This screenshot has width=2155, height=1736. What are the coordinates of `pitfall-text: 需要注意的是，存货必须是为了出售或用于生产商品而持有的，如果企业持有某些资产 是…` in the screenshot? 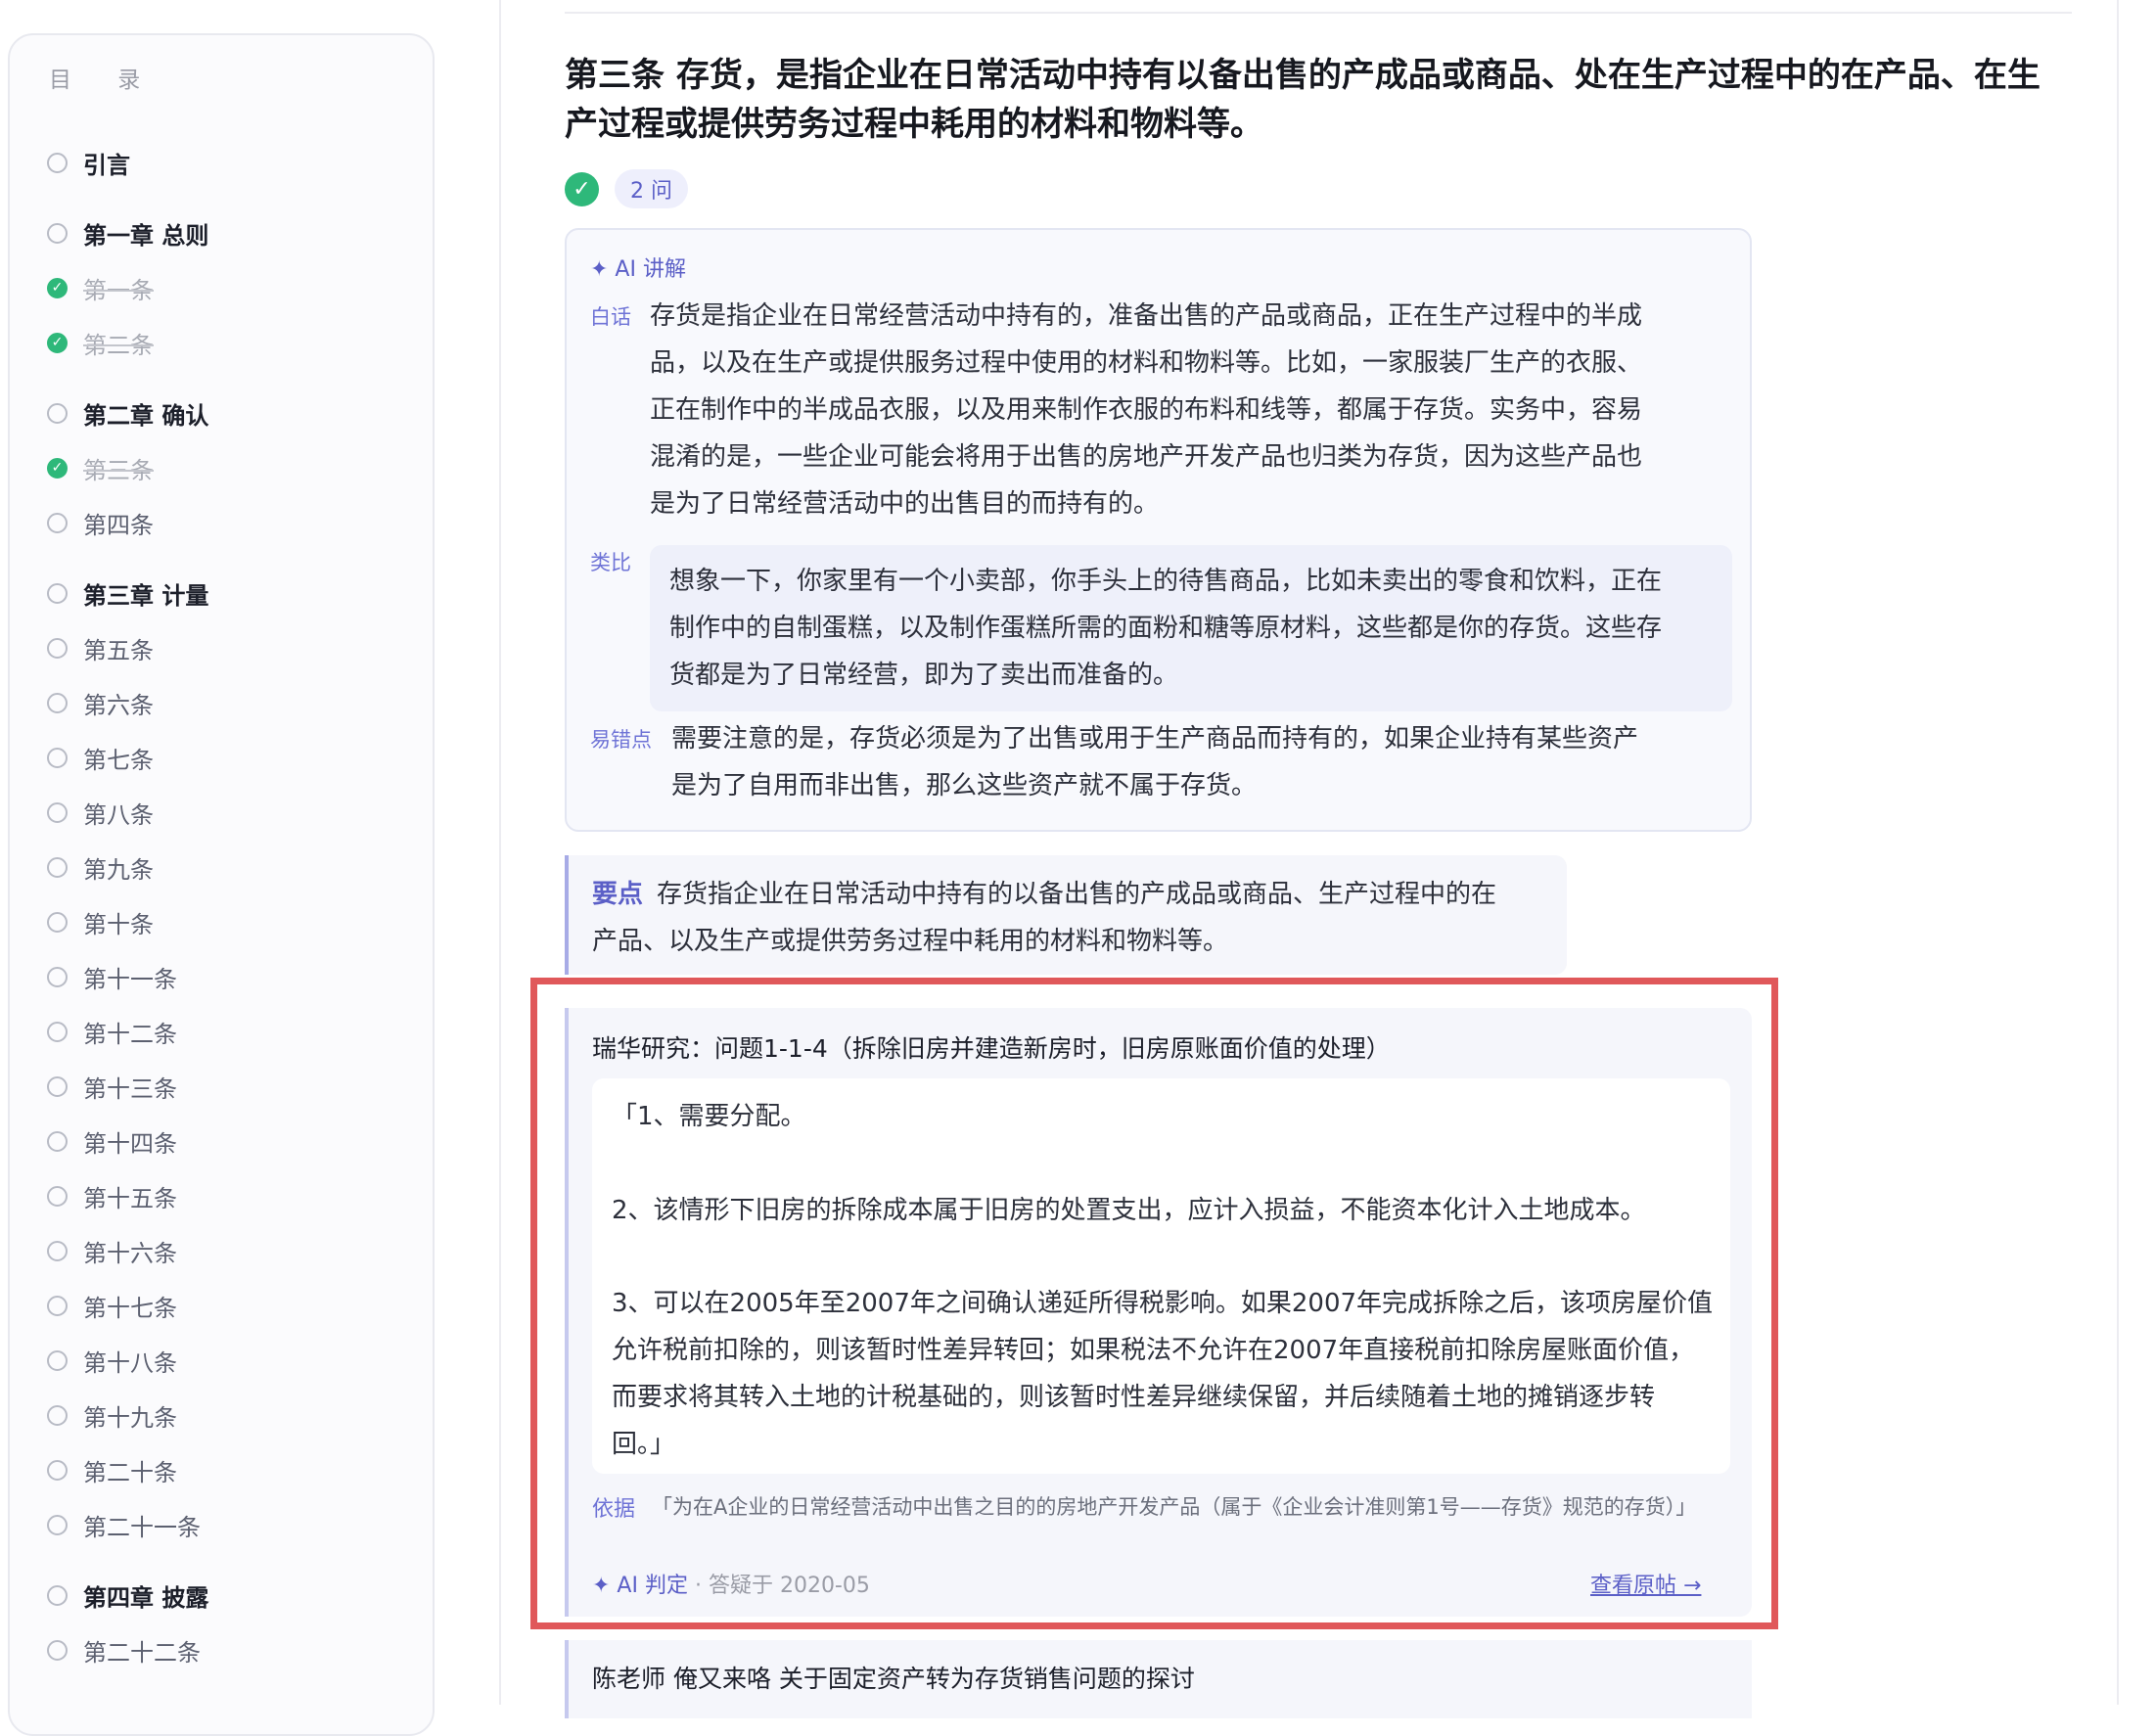 It's located at (1204, 762).